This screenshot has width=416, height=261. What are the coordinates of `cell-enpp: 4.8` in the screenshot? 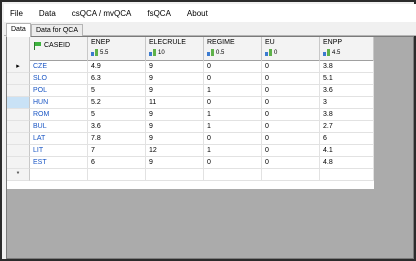 It's located at (347, 163).